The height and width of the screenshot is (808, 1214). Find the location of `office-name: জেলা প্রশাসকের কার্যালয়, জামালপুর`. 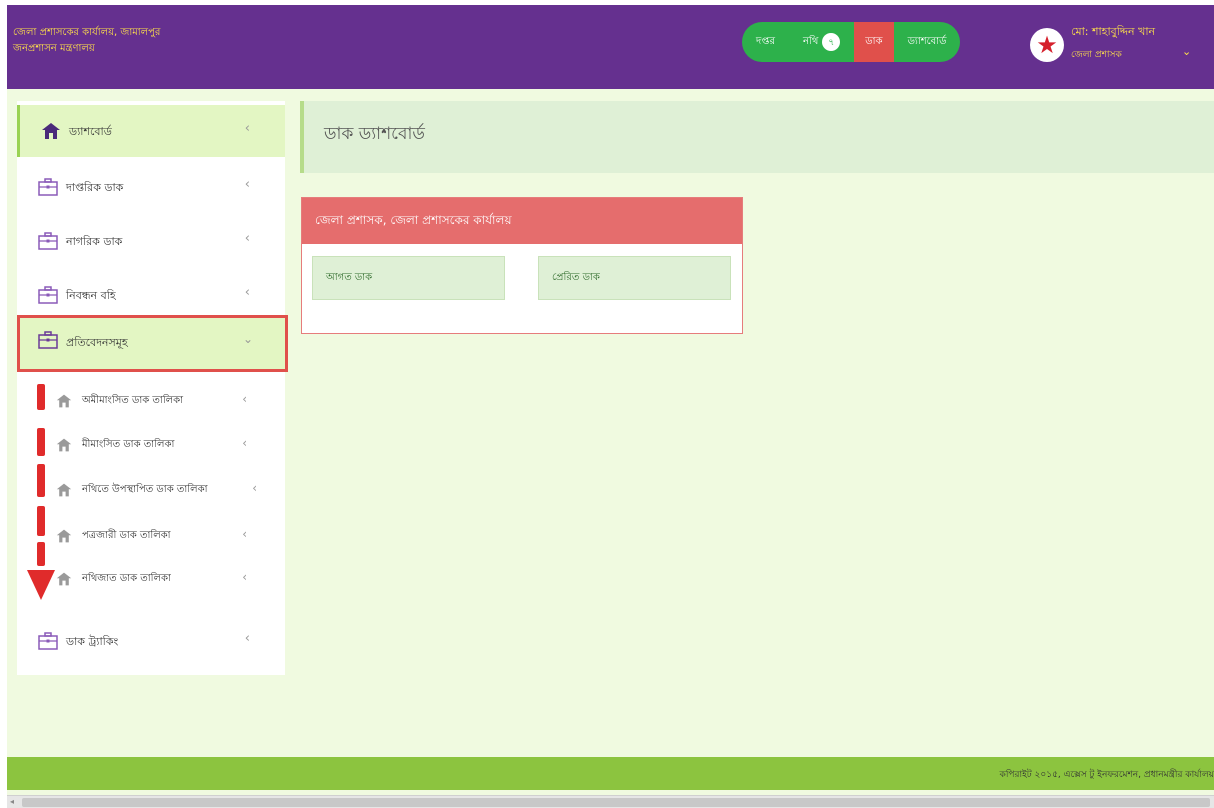

office-name: জেলা প্রশাসকের কার্যালয়, জামালপুর is located at coordinates (87, 32).